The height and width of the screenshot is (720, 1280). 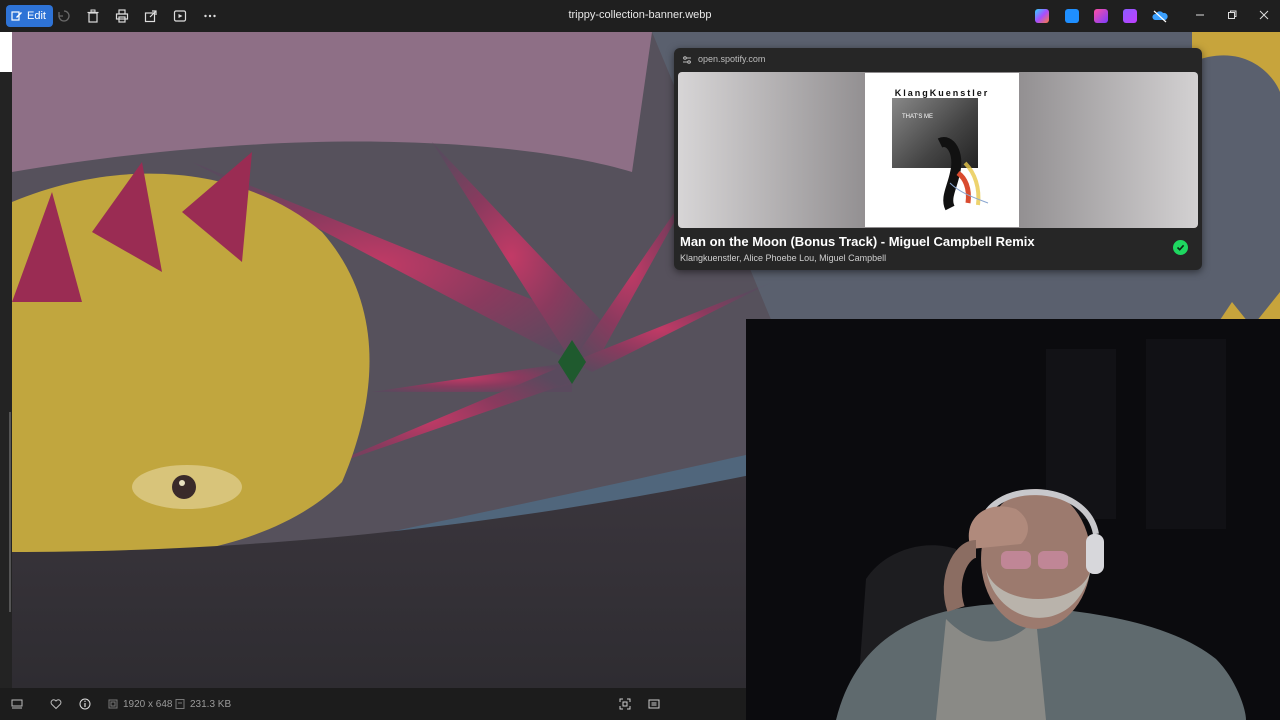 I want to click on window-title: trippy-collection-banner.webp, so click(x=640, y=15).